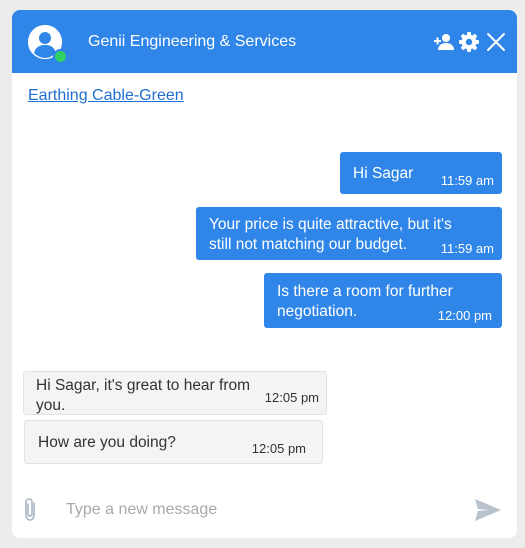  Describe the element at coordinates (496, 42) in the screenshot. I see `close-icon` at that location.